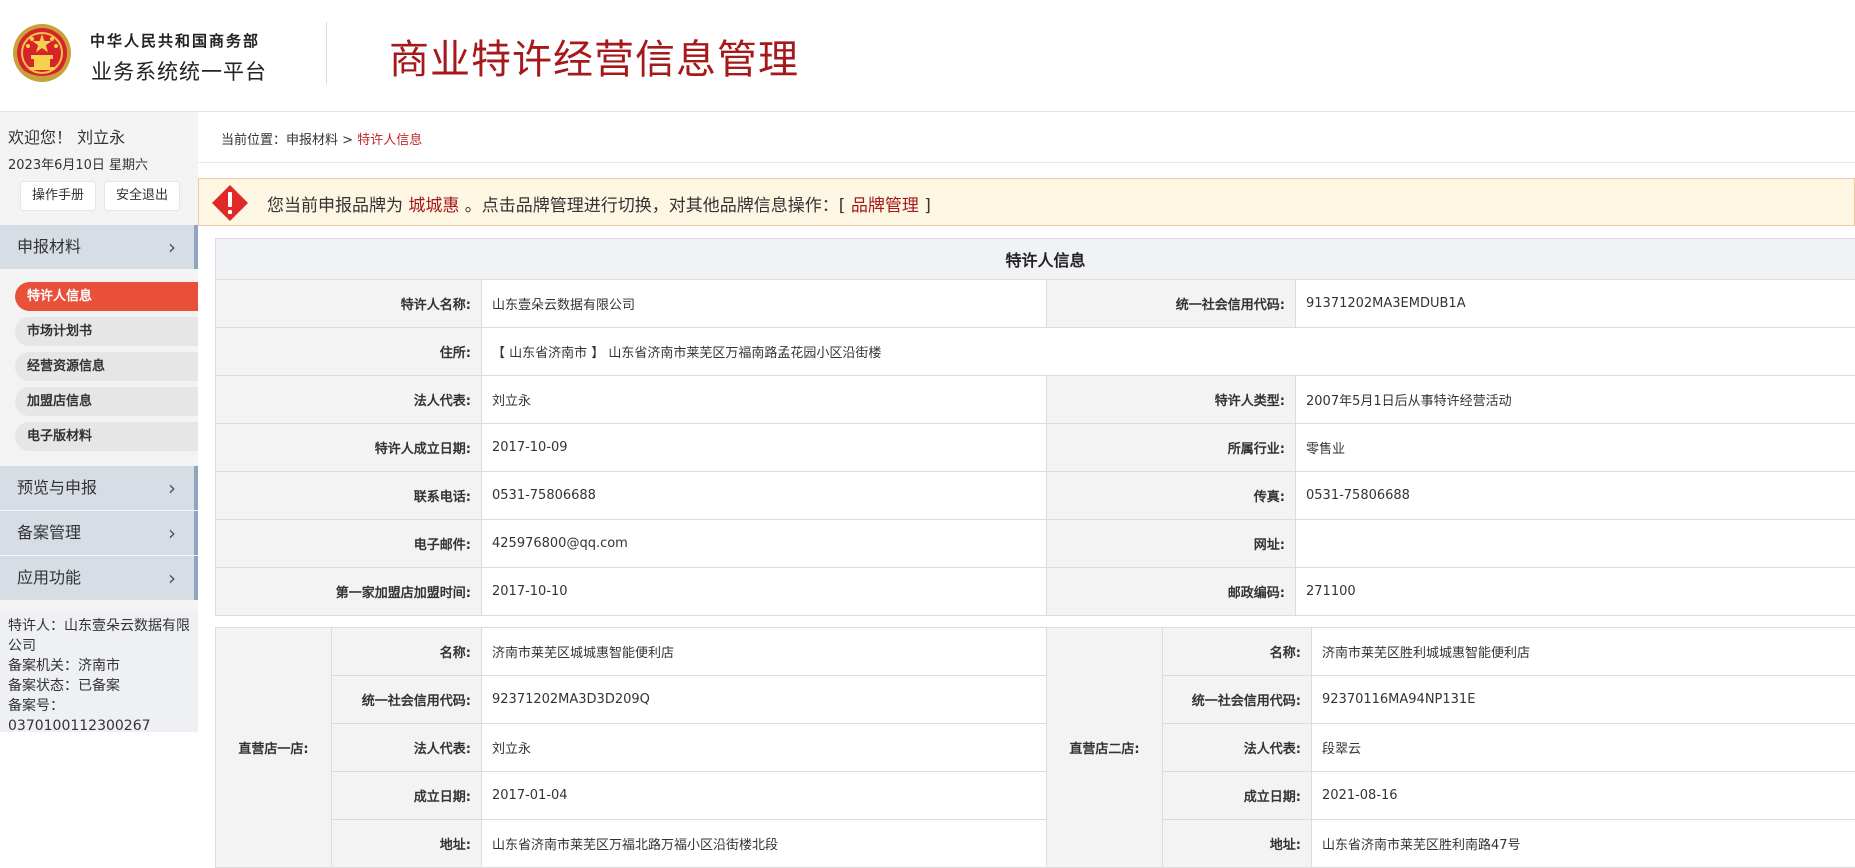 This screenshot has width=1855, height=868. Describe the element at coordinates (407, 700) in the screenshot. I see `store-1-label-credit: 统一社会信用代码:` at that location.